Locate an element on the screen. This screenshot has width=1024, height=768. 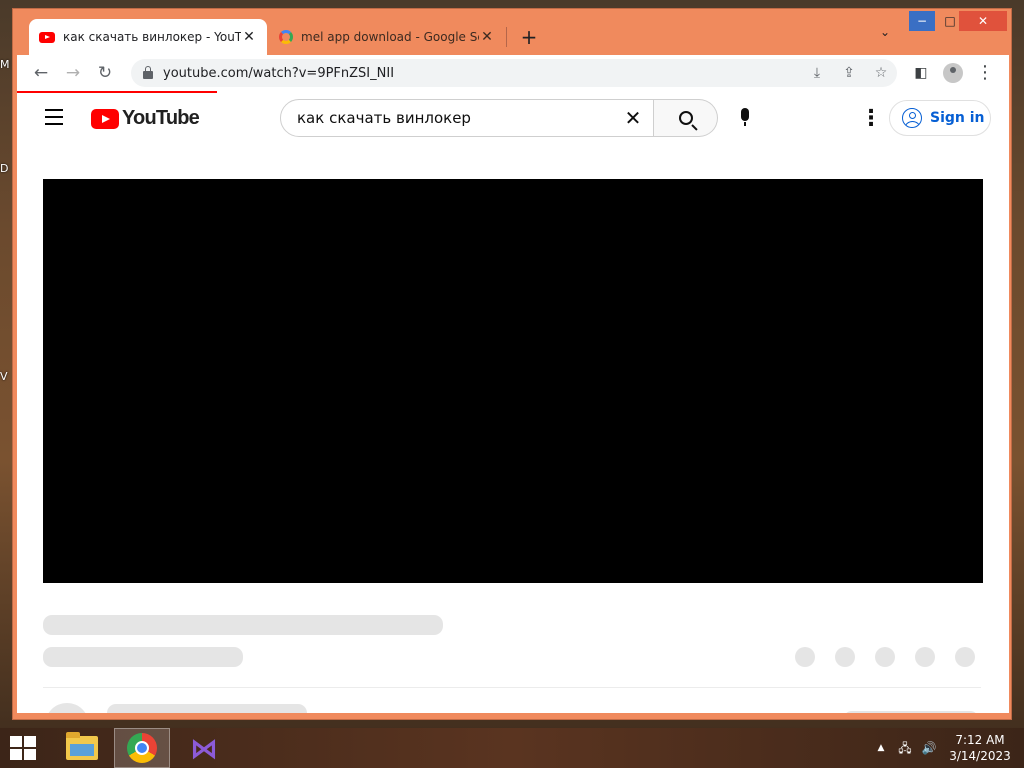
comment-placeholder is located at coordinates (207, 708).